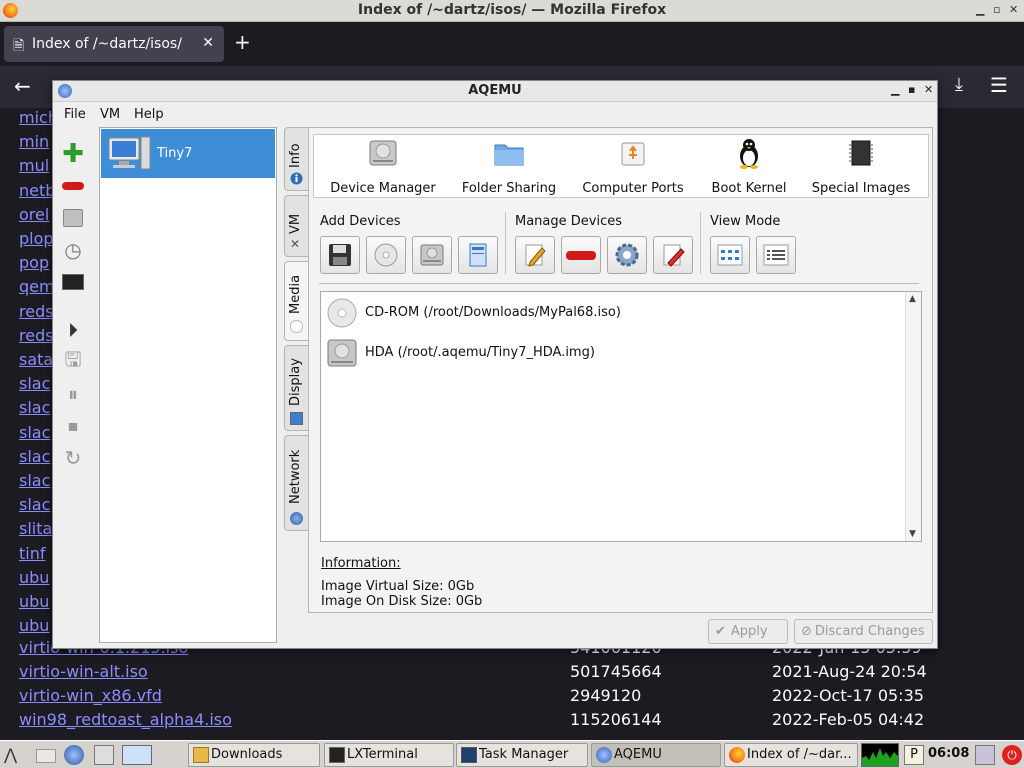 The width and height of the screenshot is (1024, 768). What do you see at coordinates (985, 755) in the screenshot?
I see `lock-screen-icon` at bounding box center [985, 755].